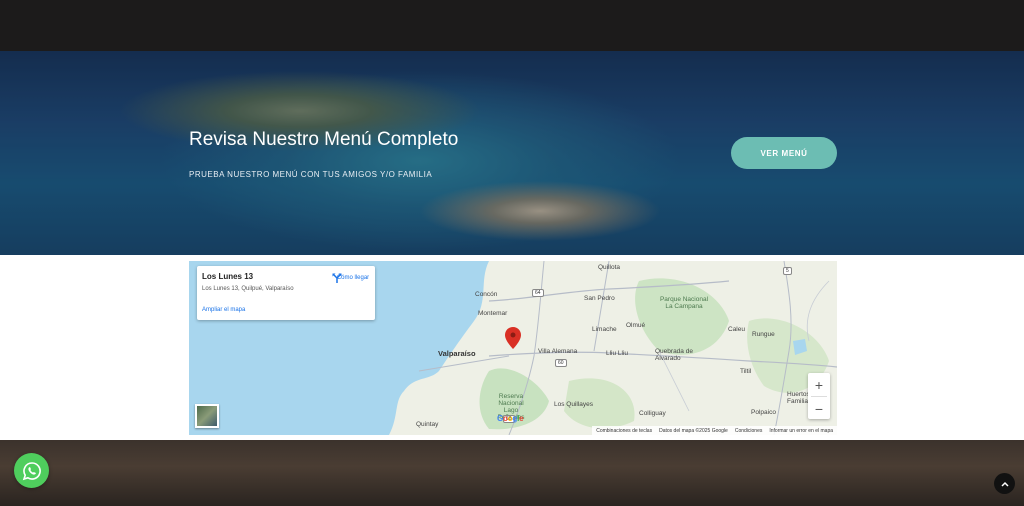 The width and height of the screenshot is (1024, 506). What do you see at coordinates (599, 298) in the screenshot?
I see `map-label-san-pedro: San Pedro` at bounding box center [599, 298].